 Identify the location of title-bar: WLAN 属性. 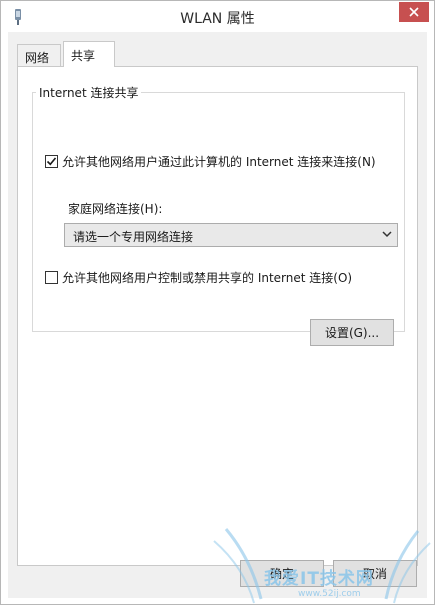
(217, 16).